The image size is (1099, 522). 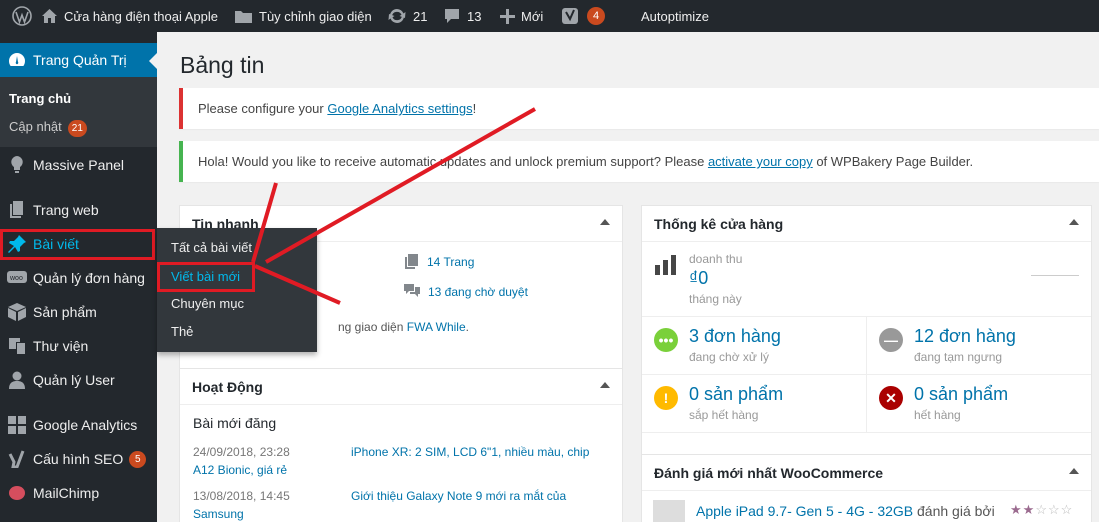 I want to click on stat-processing-orders: ••• 3 đơn hàng đang chờ xử lý, so click(x=754, y=346).